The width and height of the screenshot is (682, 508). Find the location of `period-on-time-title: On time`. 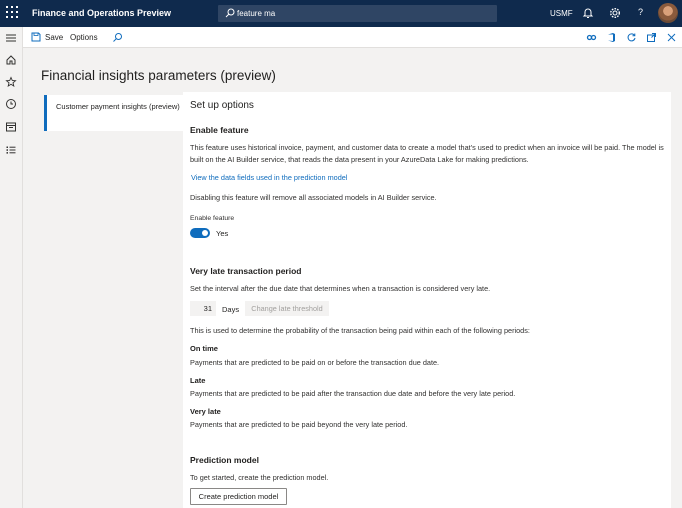

period-on-time-title: On time is located at coordinates (204, 348).